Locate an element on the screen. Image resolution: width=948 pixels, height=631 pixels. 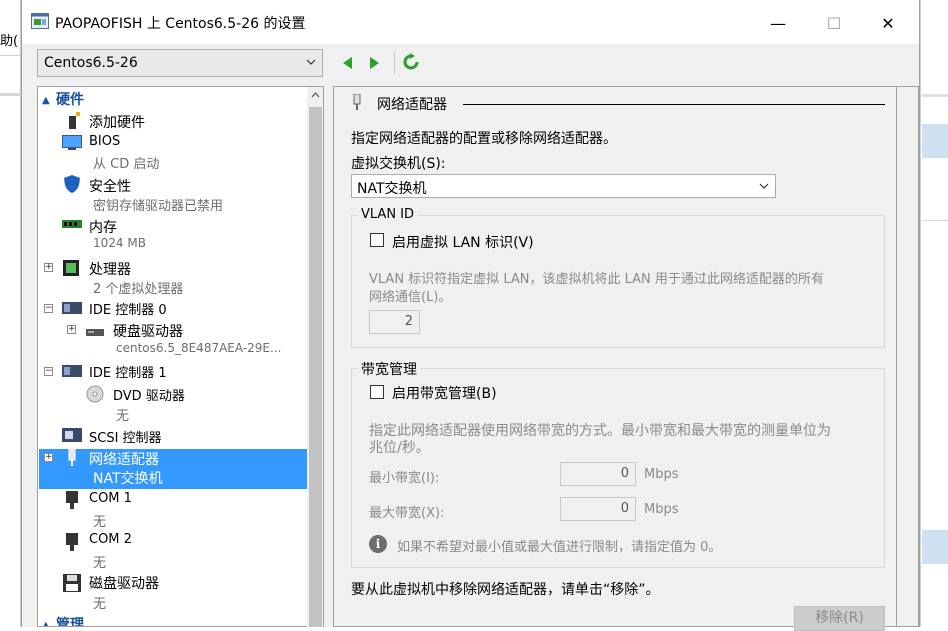
vm-selector: Centos6.5-26 is located at coordinates (180, 63).